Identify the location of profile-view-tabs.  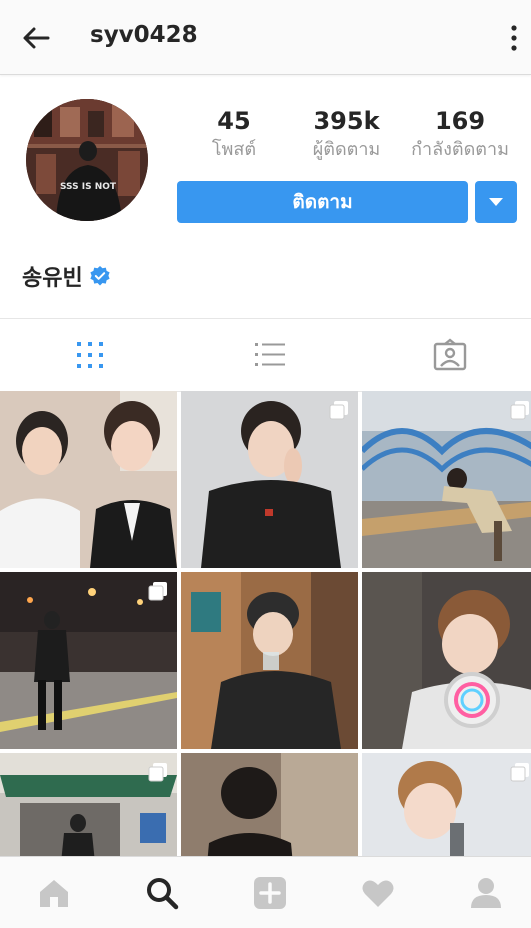
(265, 355).